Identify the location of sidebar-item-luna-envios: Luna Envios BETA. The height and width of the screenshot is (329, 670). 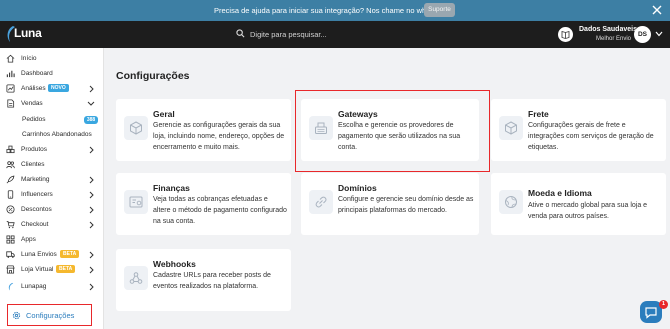
(52, 255).